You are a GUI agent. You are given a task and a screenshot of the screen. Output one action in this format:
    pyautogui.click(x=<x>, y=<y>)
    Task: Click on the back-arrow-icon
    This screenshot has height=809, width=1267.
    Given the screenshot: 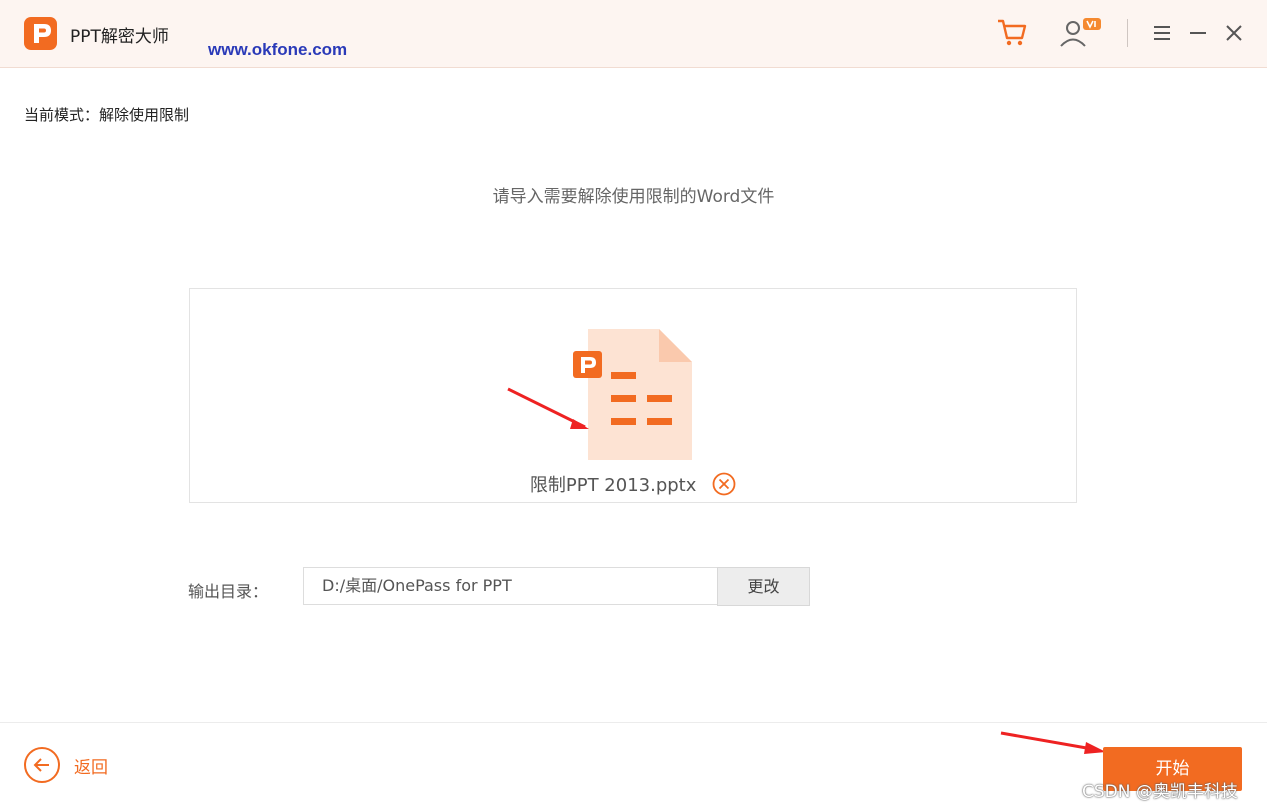 What is the action you would take?
    pyautogui.click(x=42, y=765)
    